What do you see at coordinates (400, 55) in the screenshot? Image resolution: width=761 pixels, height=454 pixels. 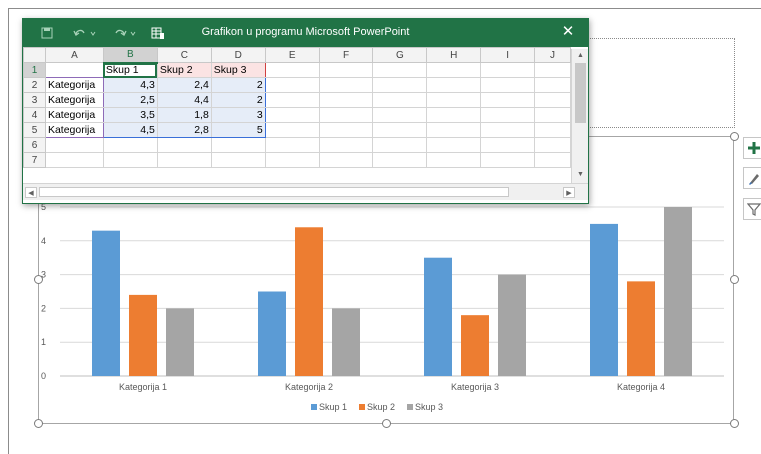 I see `column-header: G` at bounding box center [400, 55].